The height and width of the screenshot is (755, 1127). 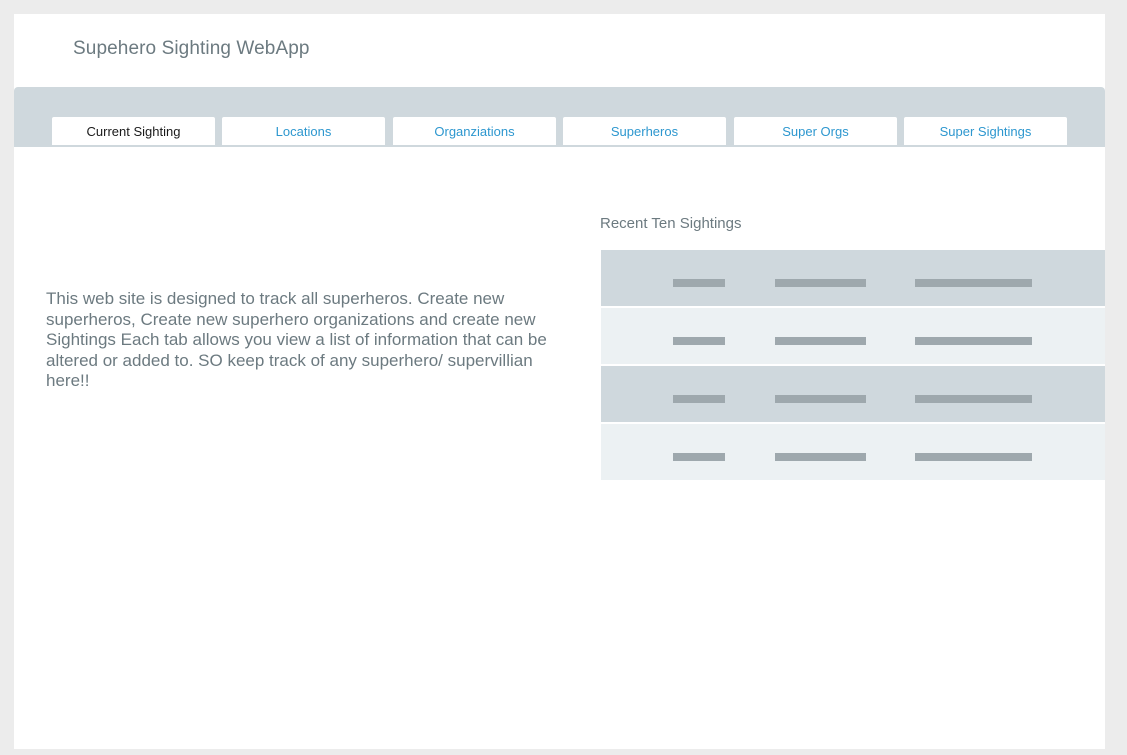 I want to click on recent-sightings-table, so click(x=853, y=366).